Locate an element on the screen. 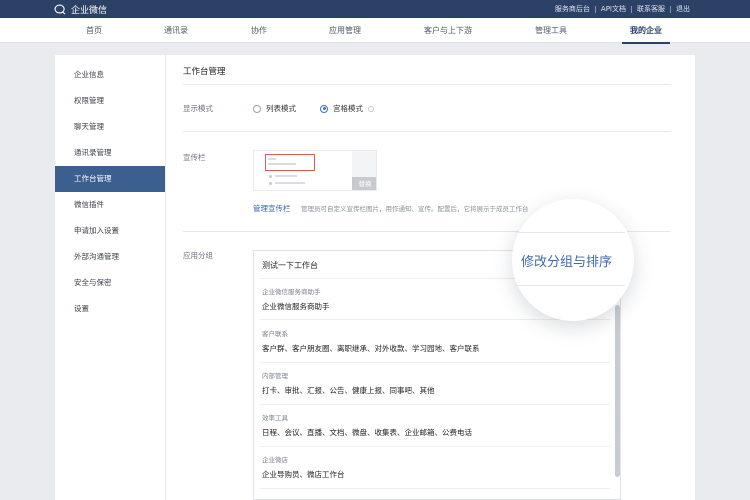  contact-support-link: 联系客服 is located at coordinates (651, 9).